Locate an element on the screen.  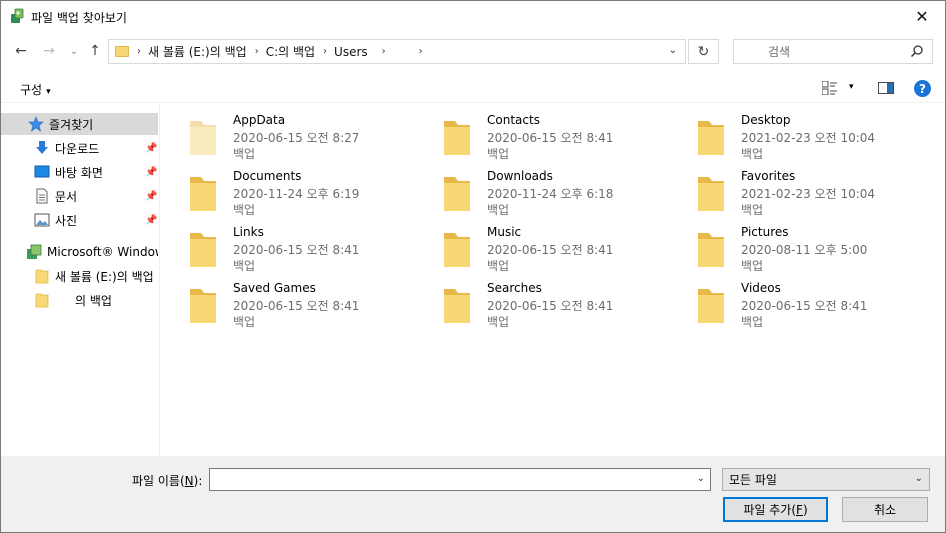
filename-label-text: 파일 이름( is located at coordinates (158, 481).